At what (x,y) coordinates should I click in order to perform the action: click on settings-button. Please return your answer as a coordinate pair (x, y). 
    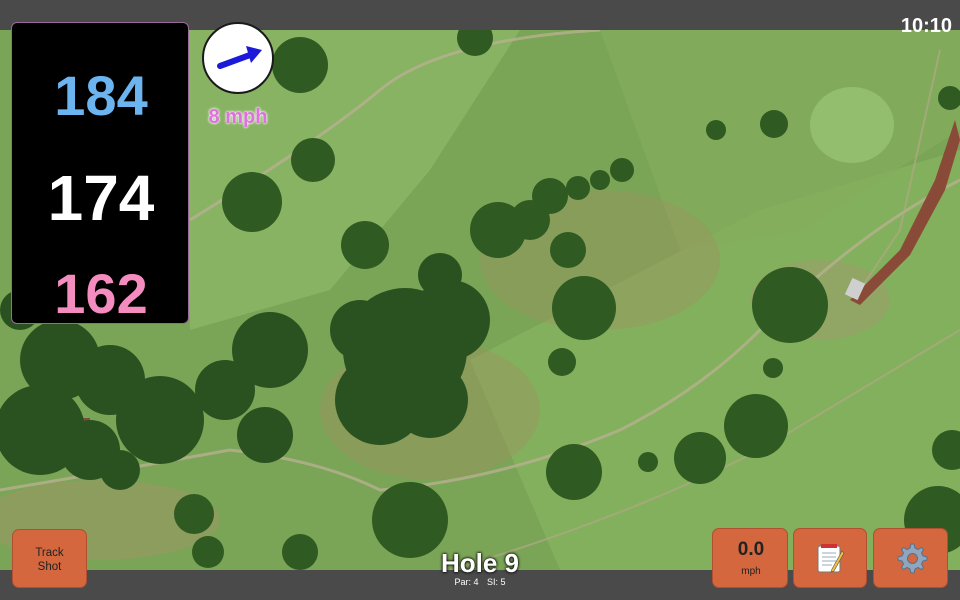
    Looking at the image, I should click on (910, 558).